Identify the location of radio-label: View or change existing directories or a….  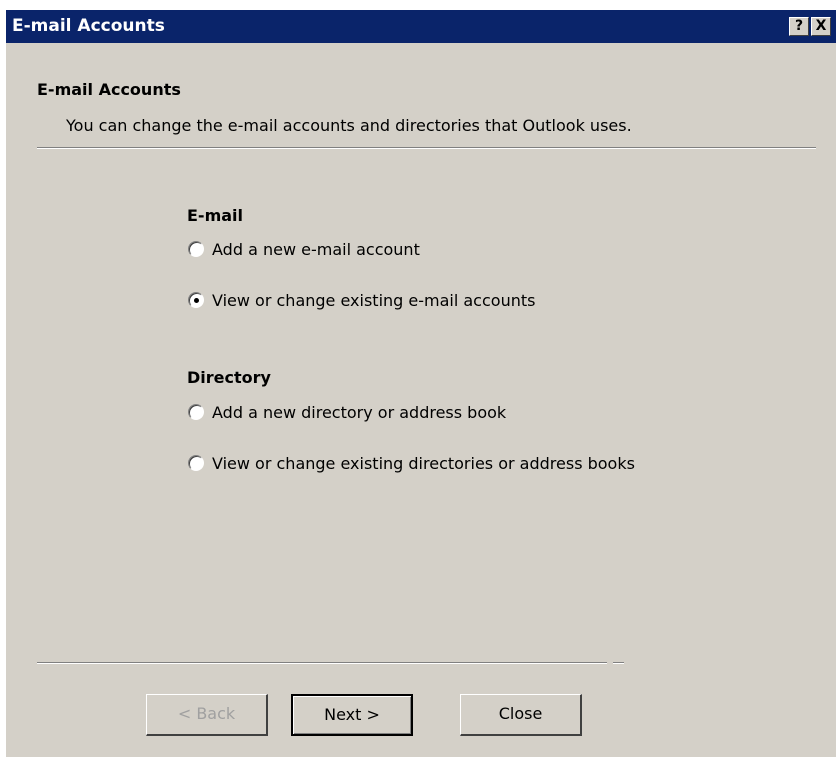
(423, 463).